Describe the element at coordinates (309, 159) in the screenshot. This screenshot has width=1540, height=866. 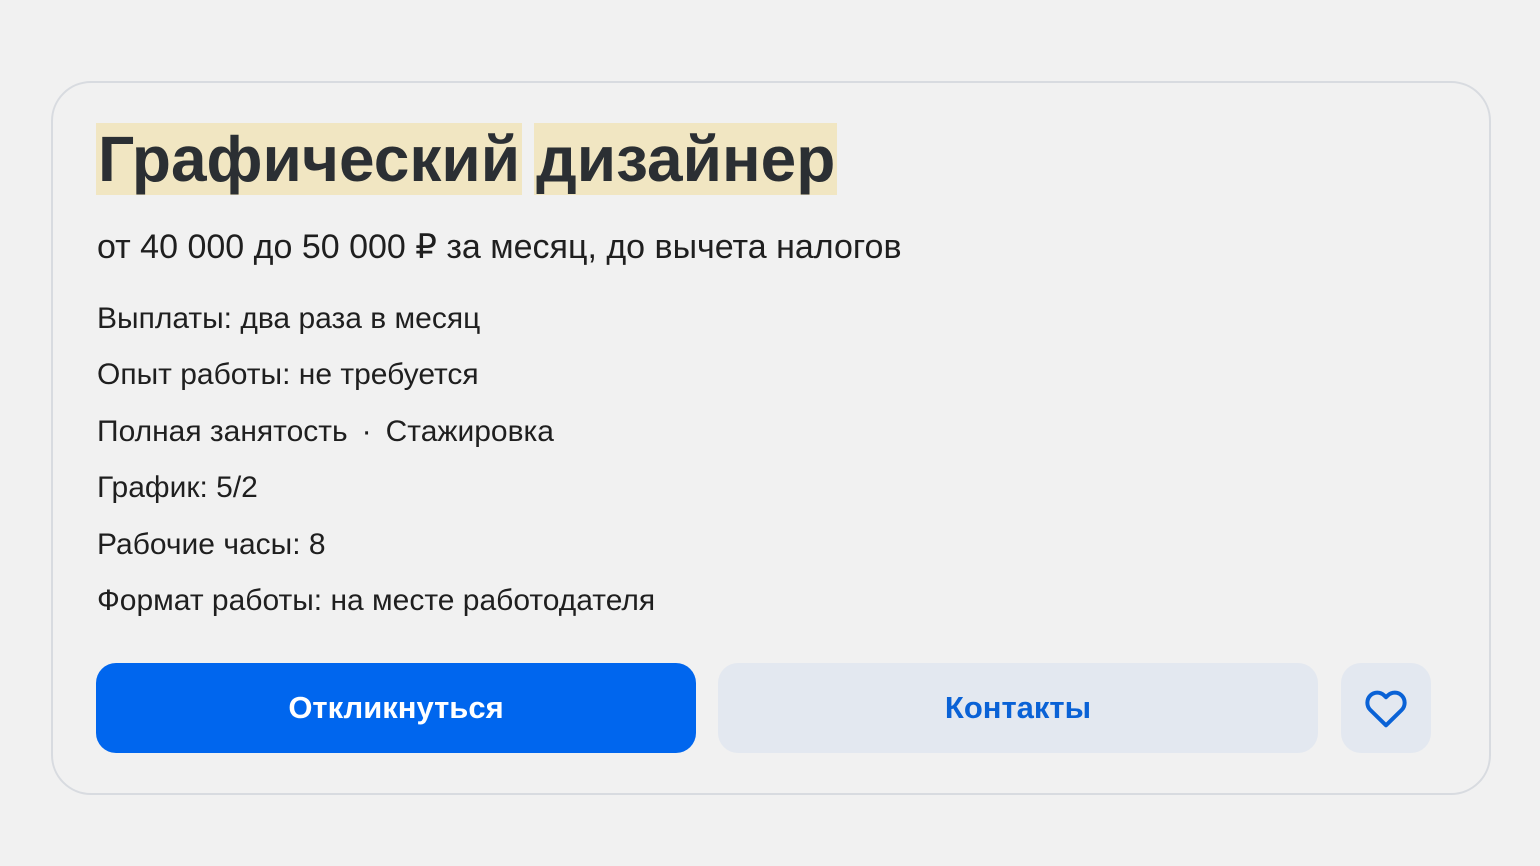
I see `title-word-1: Графический` at that location.